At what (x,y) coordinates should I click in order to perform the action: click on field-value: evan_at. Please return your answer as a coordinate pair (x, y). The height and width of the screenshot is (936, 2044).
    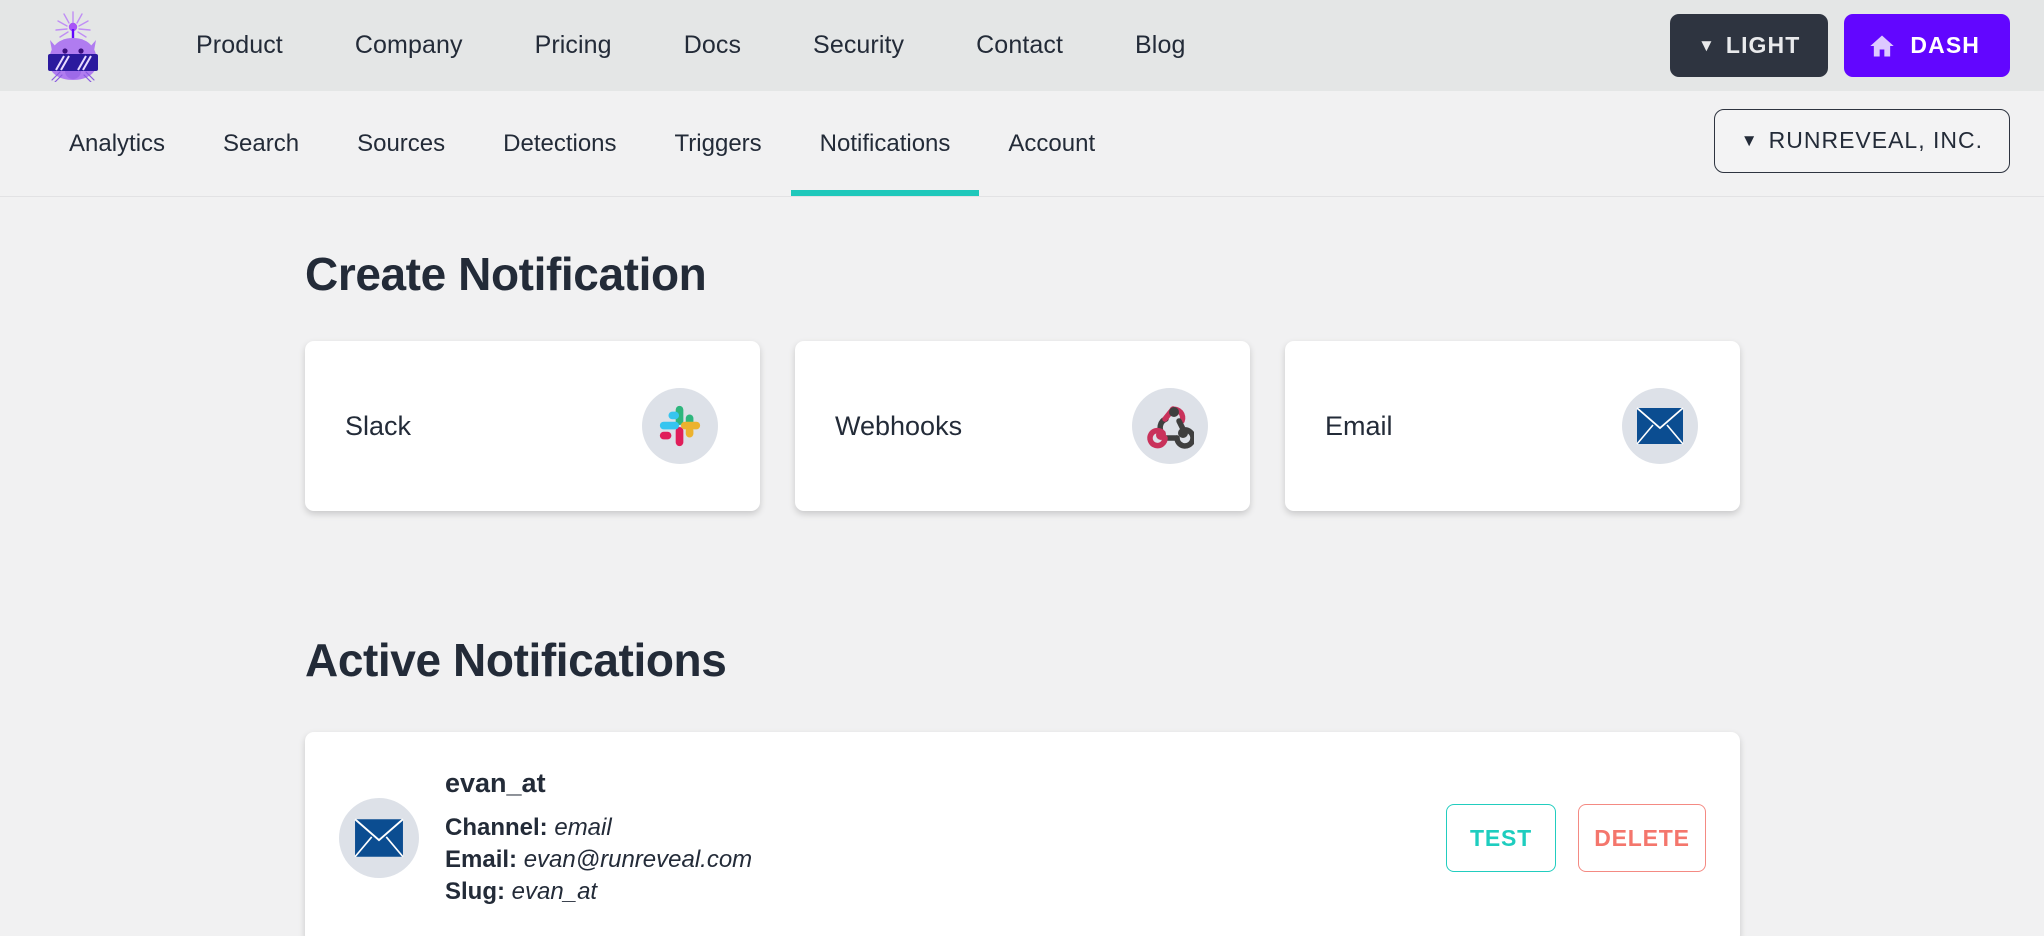
    Looking at the image, I should click on (554, 891).